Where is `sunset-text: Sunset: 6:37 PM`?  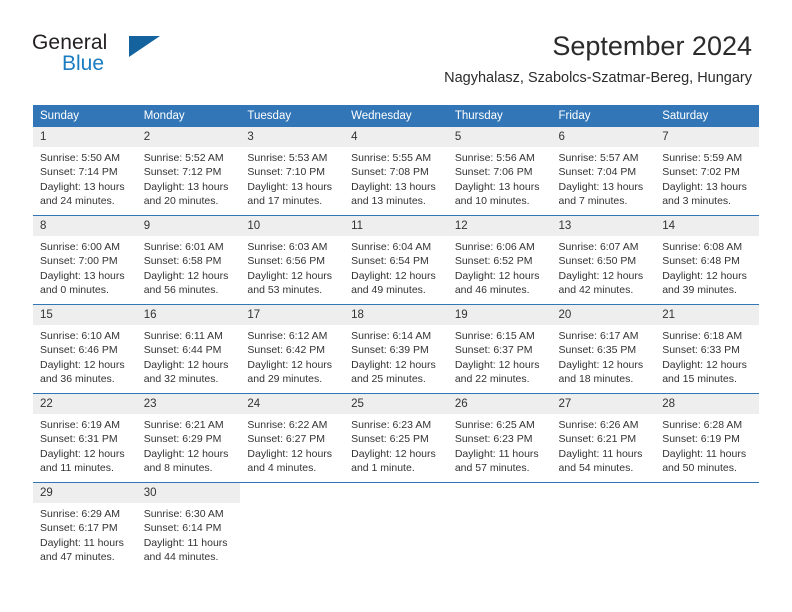 sunset-text: Sunset: 6:37 PM is located at coordinates (493, 350).